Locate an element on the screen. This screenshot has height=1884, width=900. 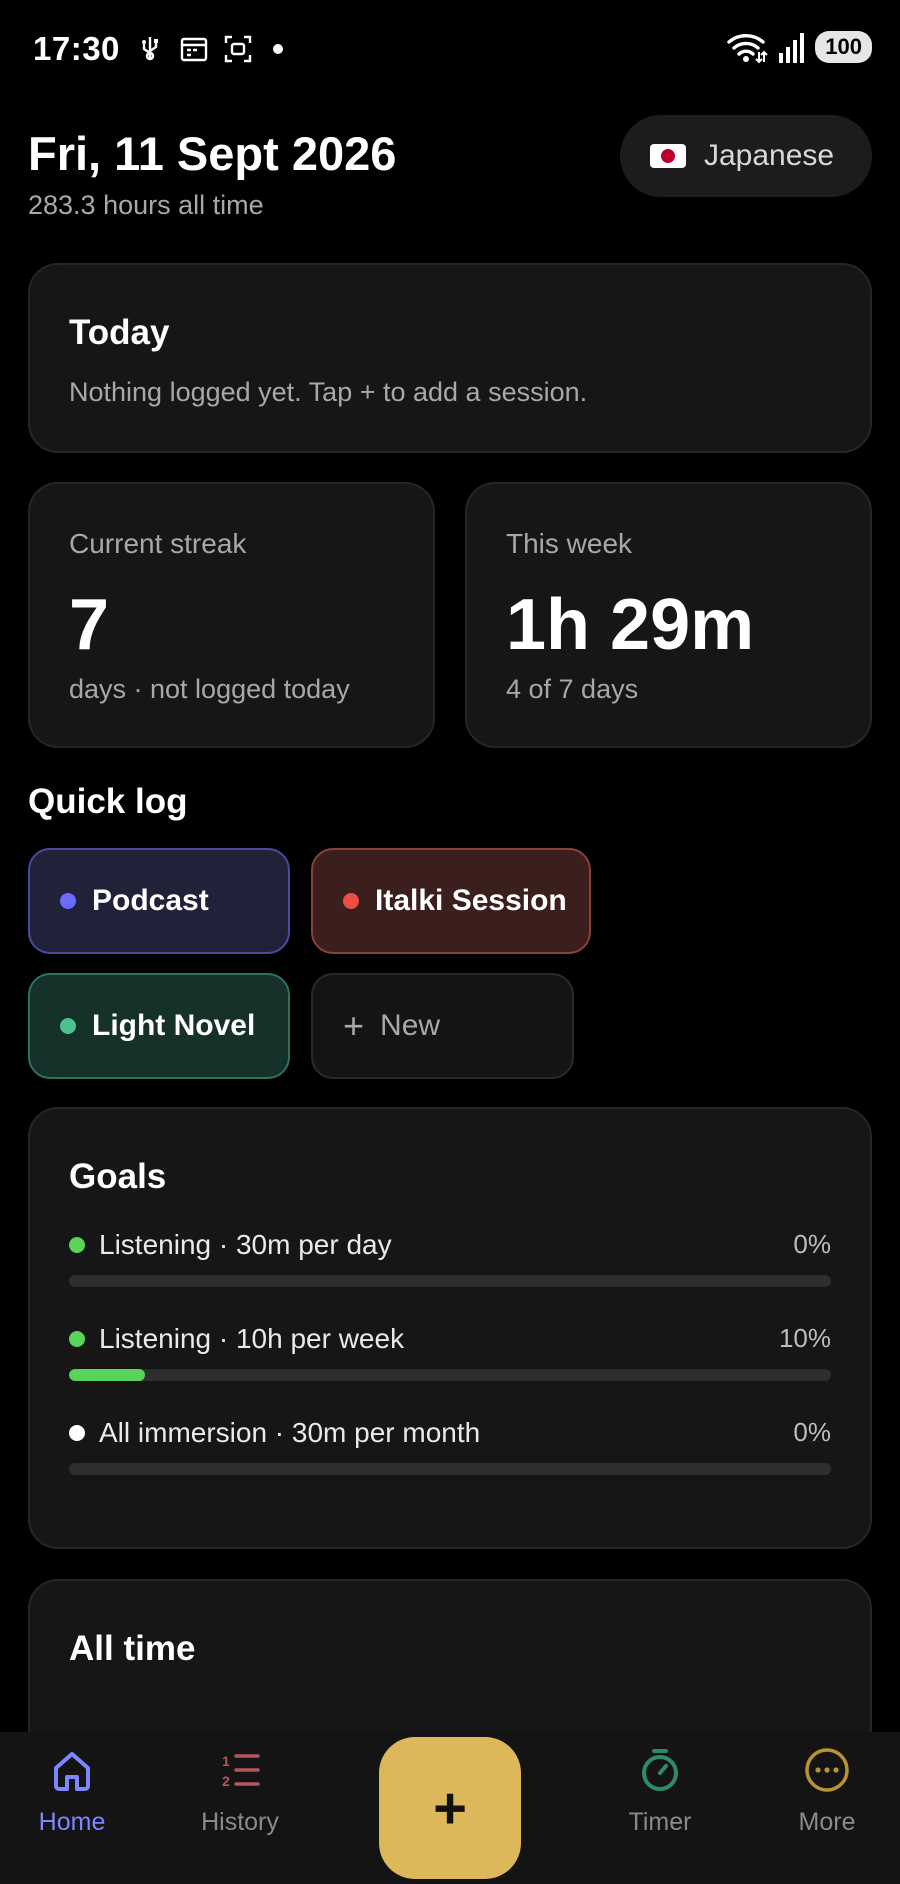
status-icons-right: 100 is located at coordinates (798, 47).